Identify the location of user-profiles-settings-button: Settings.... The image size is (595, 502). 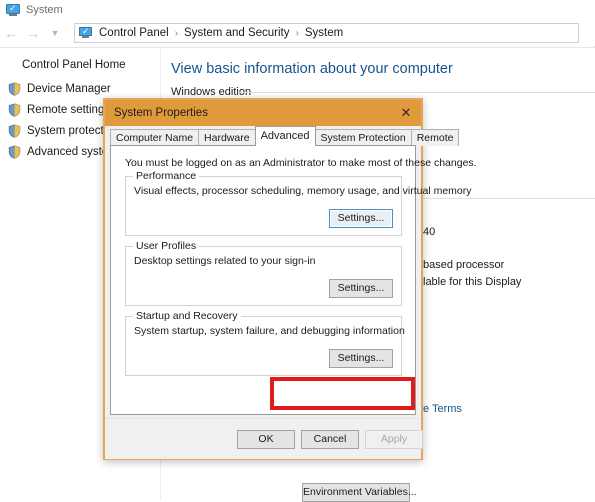
(361, 288).